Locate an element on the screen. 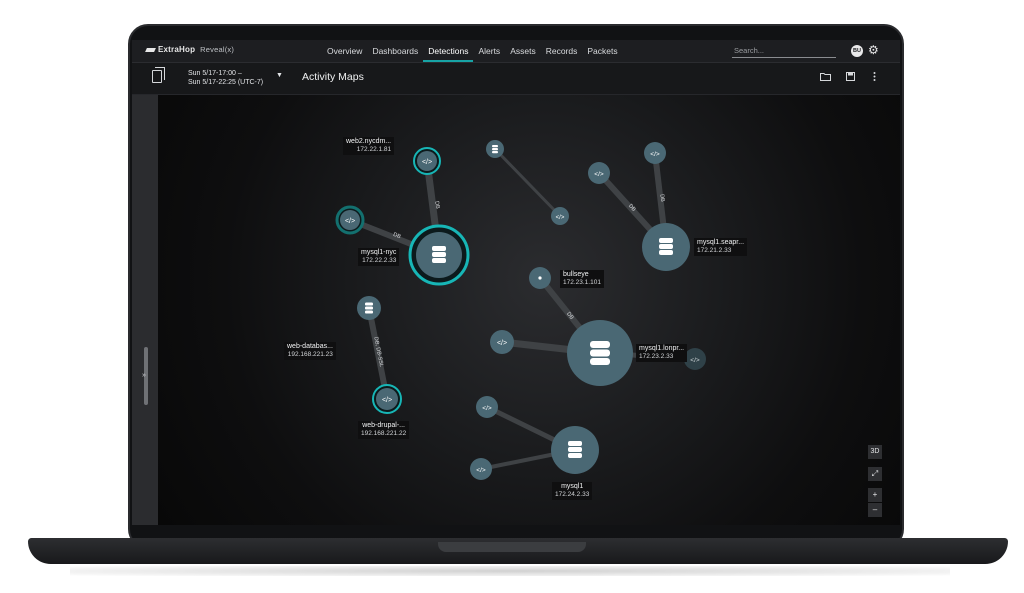 The width and height of the screenshot is (1024, 593). tab-detections: Detections is located at coordinates (448, 51).